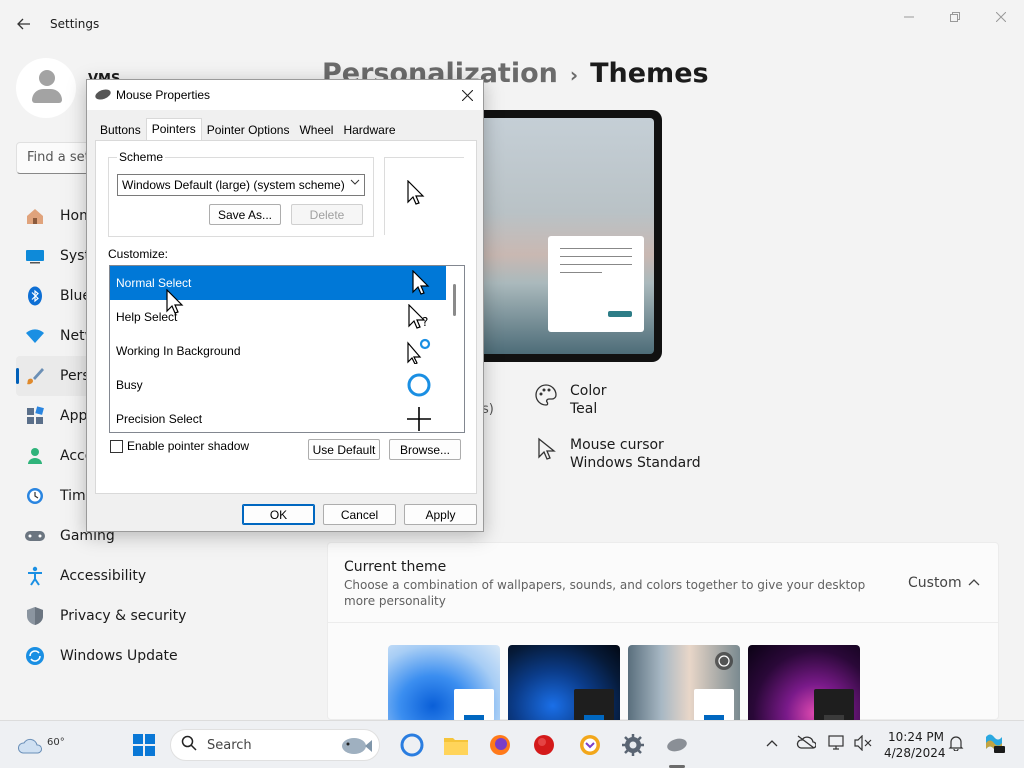 The height and width of the screenshot is (768, 1024). I want to click on file-explorer-app, so click(456, 745).